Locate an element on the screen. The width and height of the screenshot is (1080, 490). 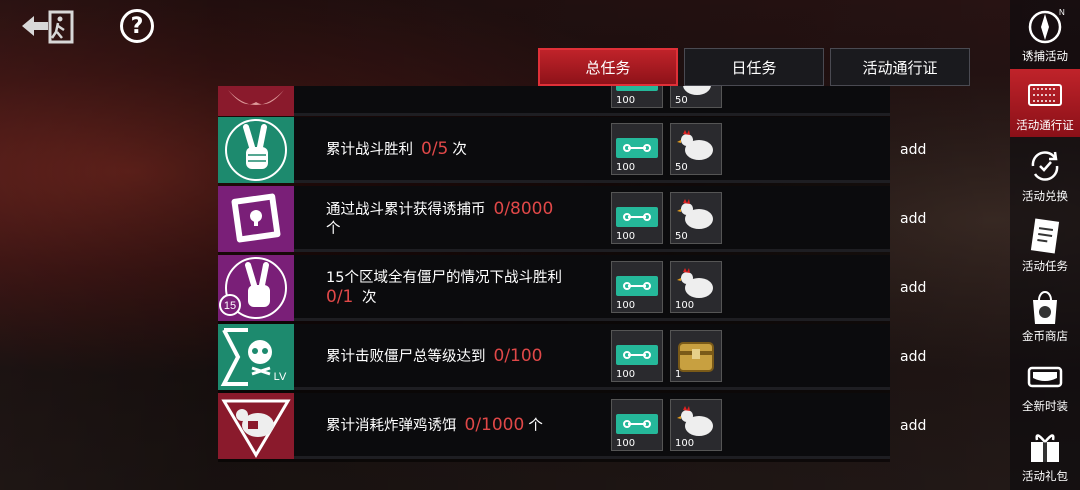
pass-ticket-icon is located at coordinates (1045, 95).